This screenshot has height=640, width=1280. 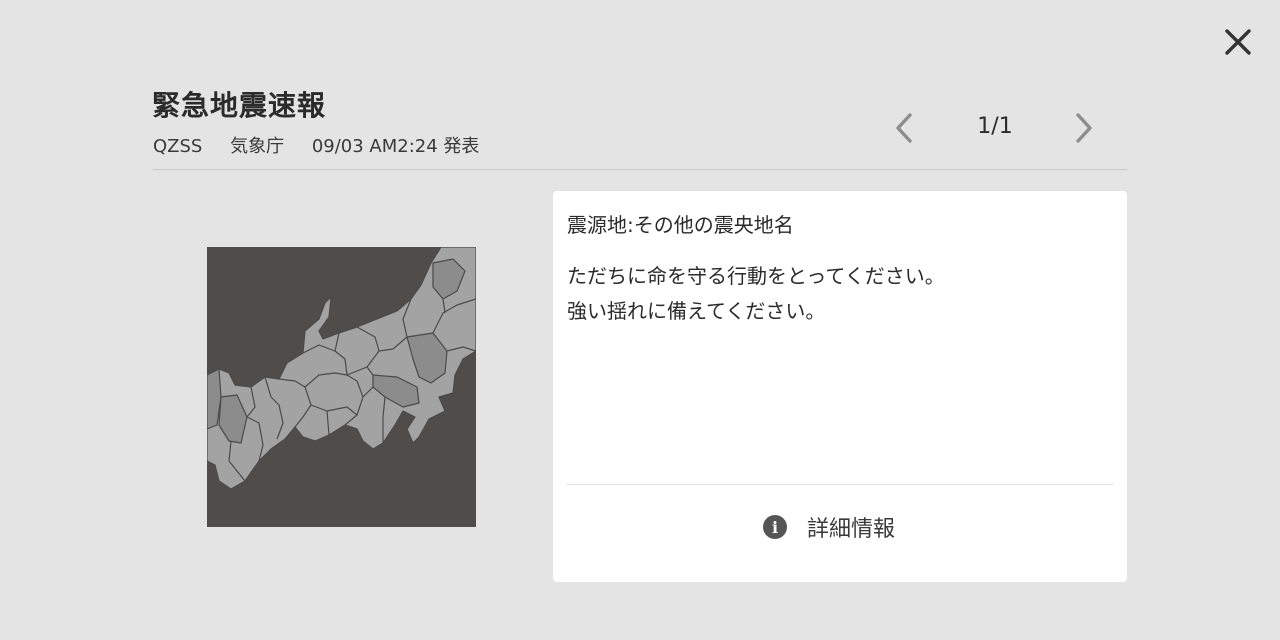 What do you see at coordinates (178, 146) in the screenshot?
I see `source-label: QZSS` at bounding box center [178, 146].